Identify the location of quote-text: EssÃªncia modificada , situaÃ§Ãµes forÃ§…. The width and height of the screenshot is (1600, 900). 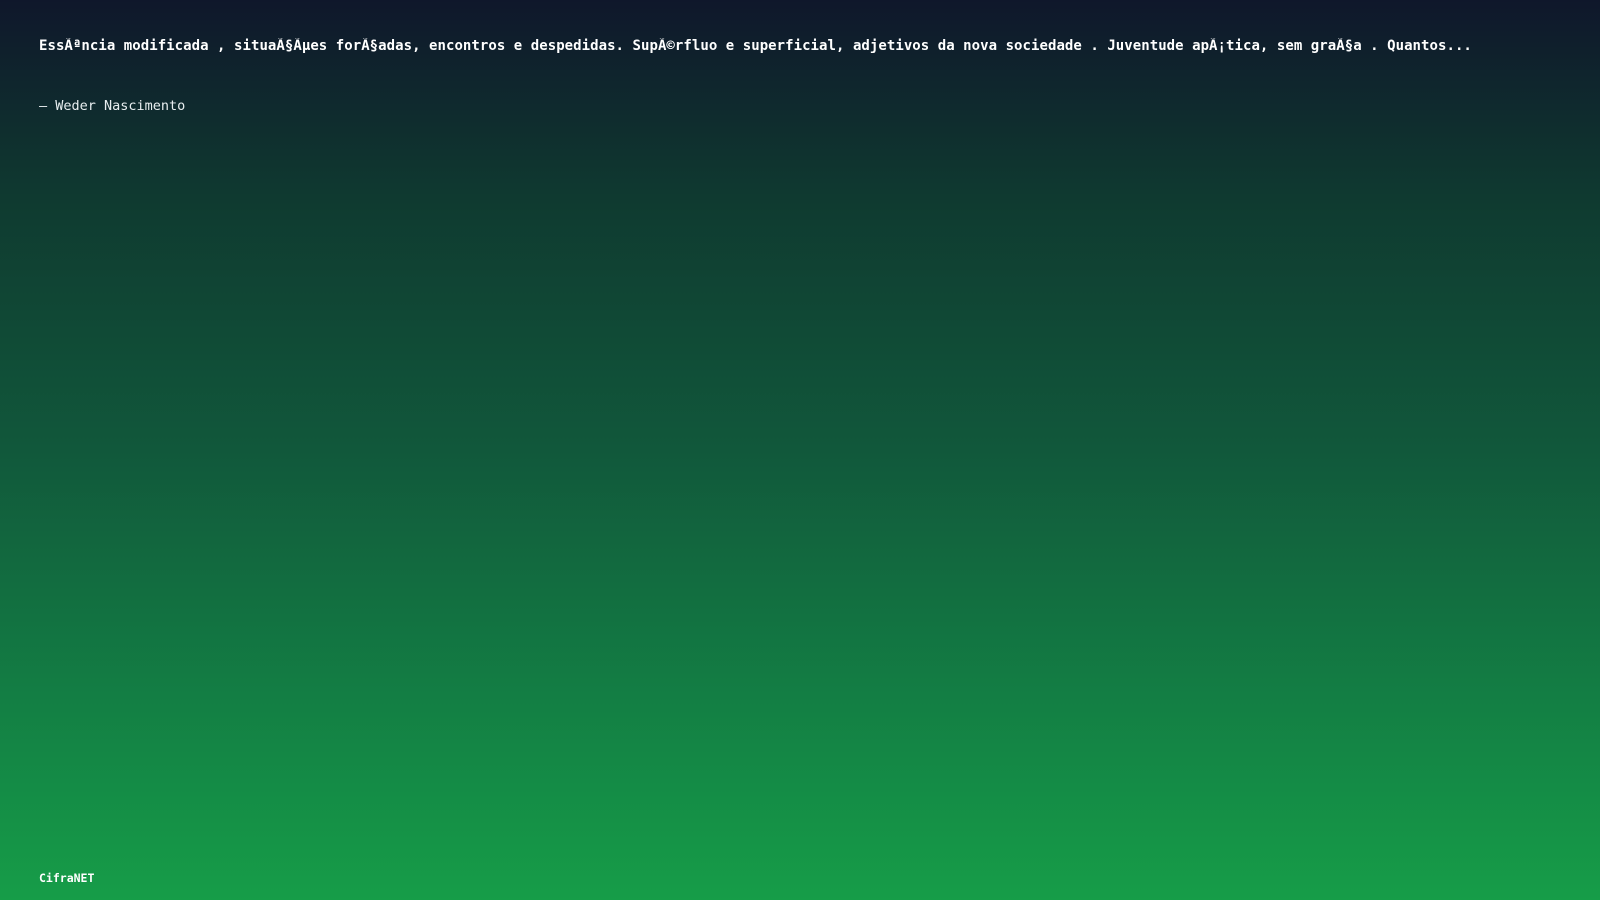
(755, 46).